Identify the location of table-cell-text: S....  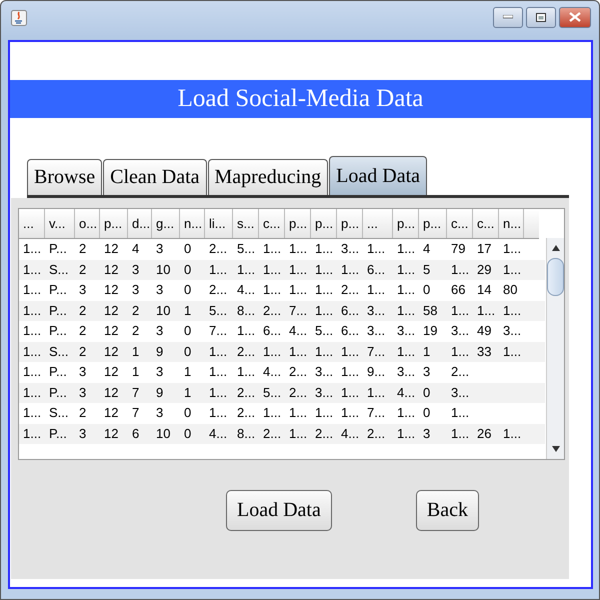
(59, 351).